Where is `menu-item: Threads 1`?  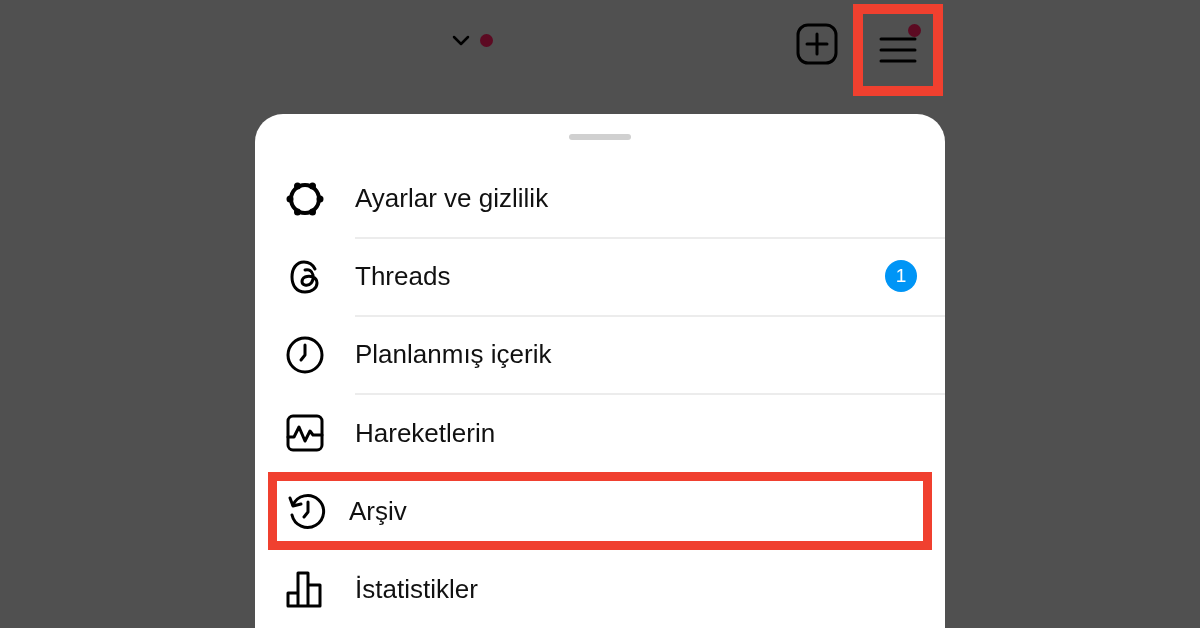
menu-item: Threads 1 is located at coordinates (600, 277).